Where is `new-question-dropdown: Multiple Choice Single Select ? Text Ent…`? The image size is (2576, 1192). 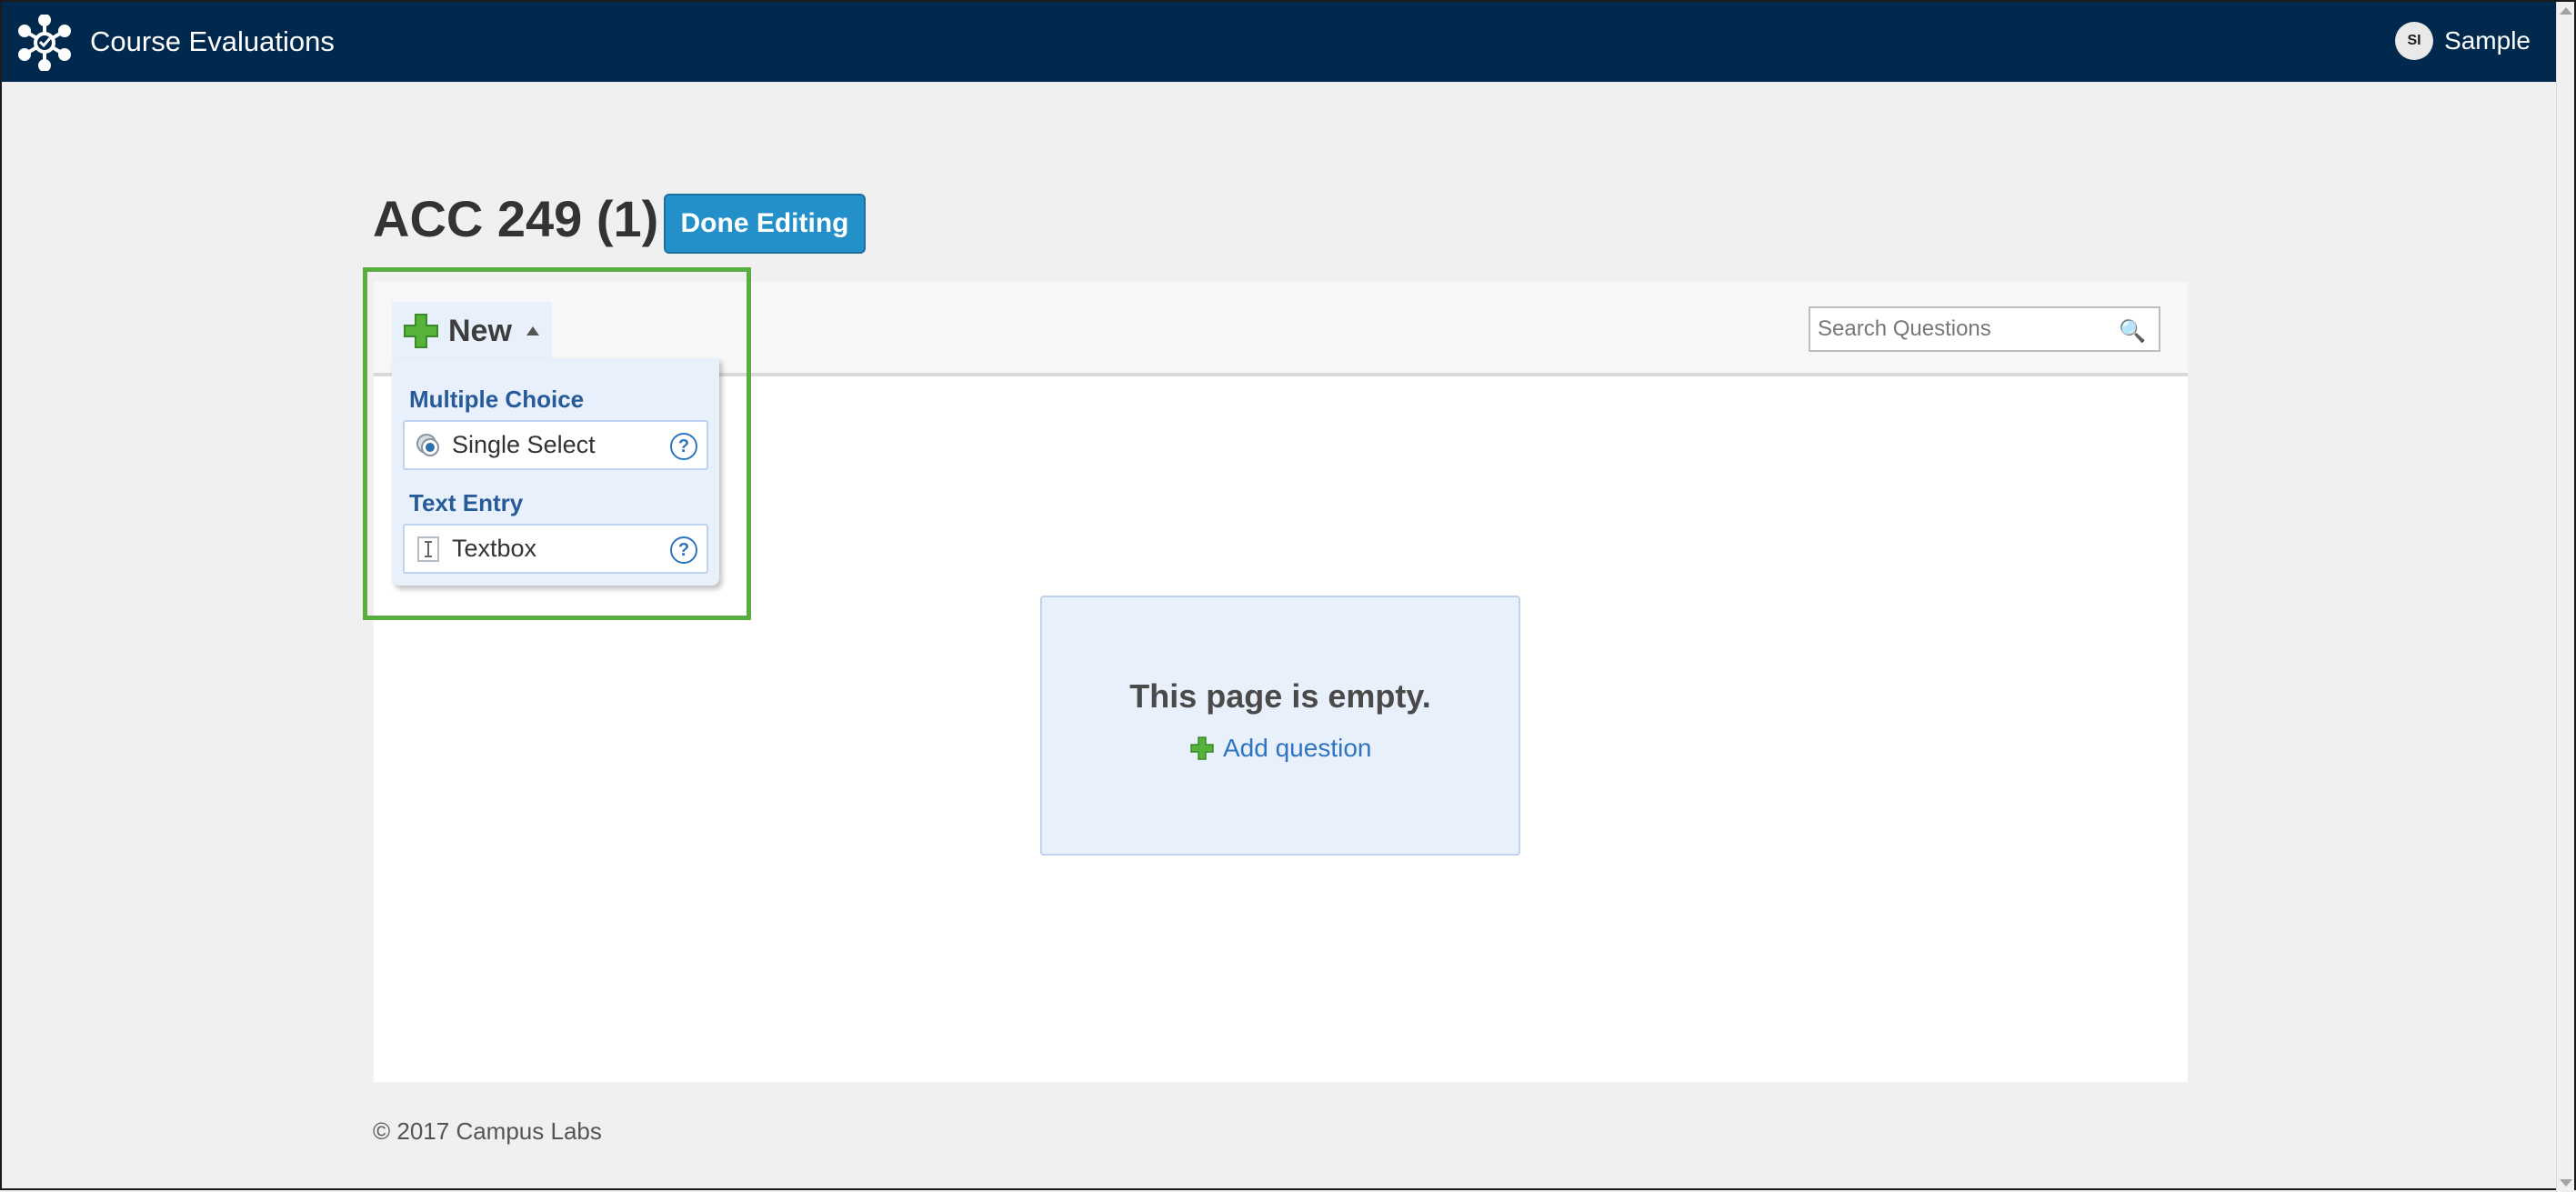 new-question-dropdown: Multiple Choice Single Select ? Text Ent… is located at coordinates (555, 472).